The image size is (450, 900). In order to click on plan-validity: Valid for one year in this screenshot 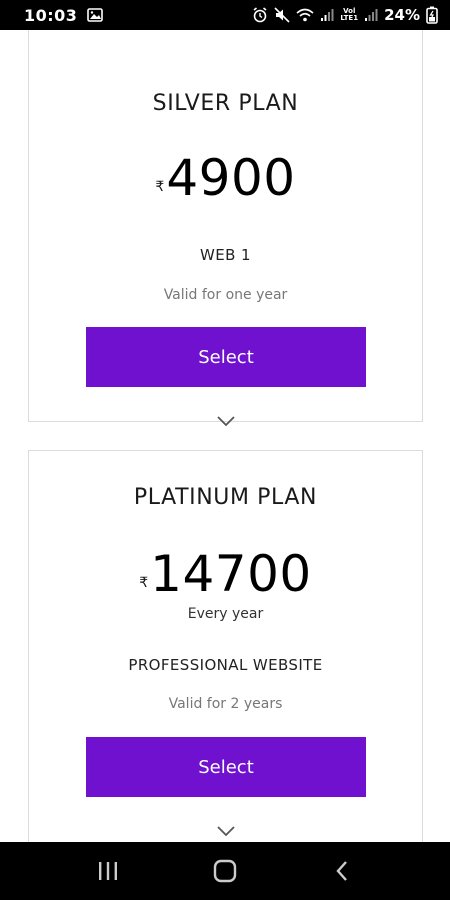, I will do `click(225, 295)`.